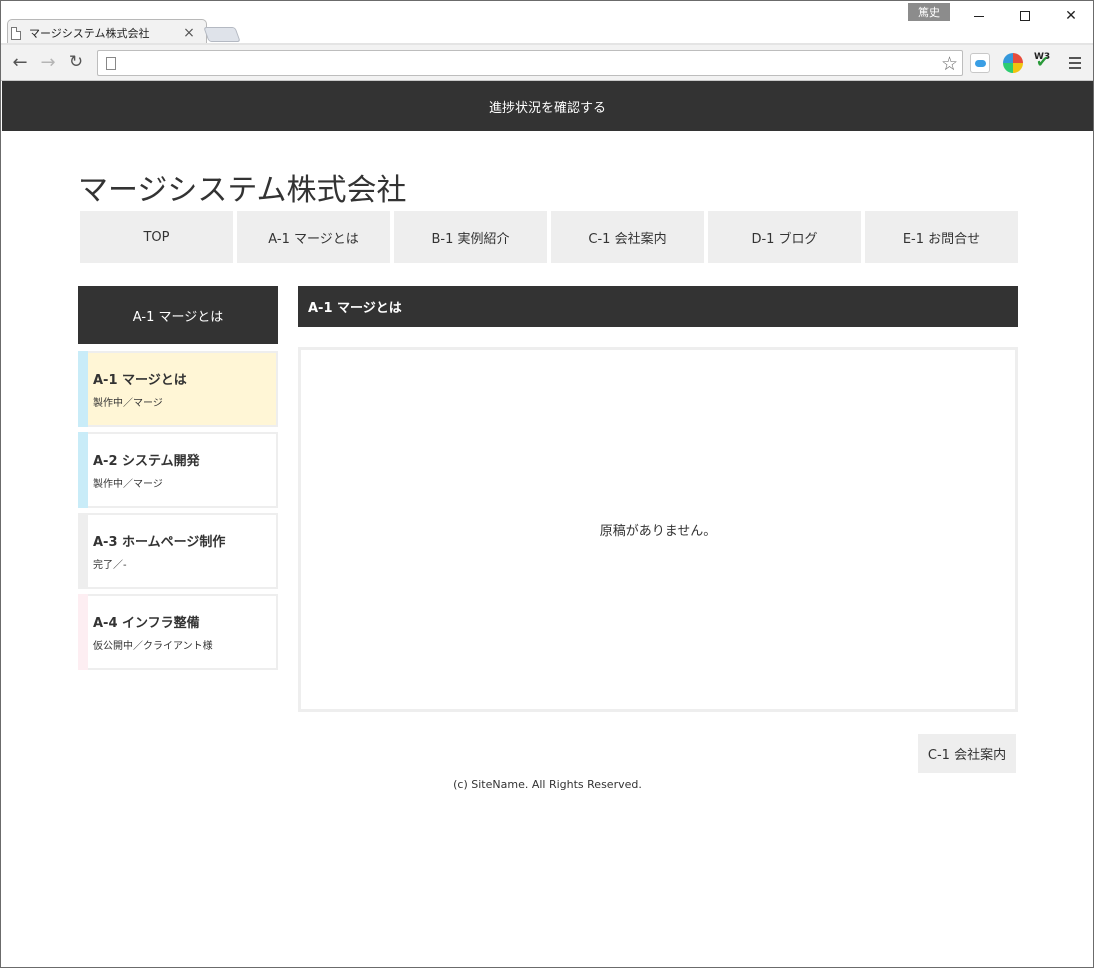 The height and width of the screenshot is (968, 1094). I want to click on forward-button: →, so click(48, 62).